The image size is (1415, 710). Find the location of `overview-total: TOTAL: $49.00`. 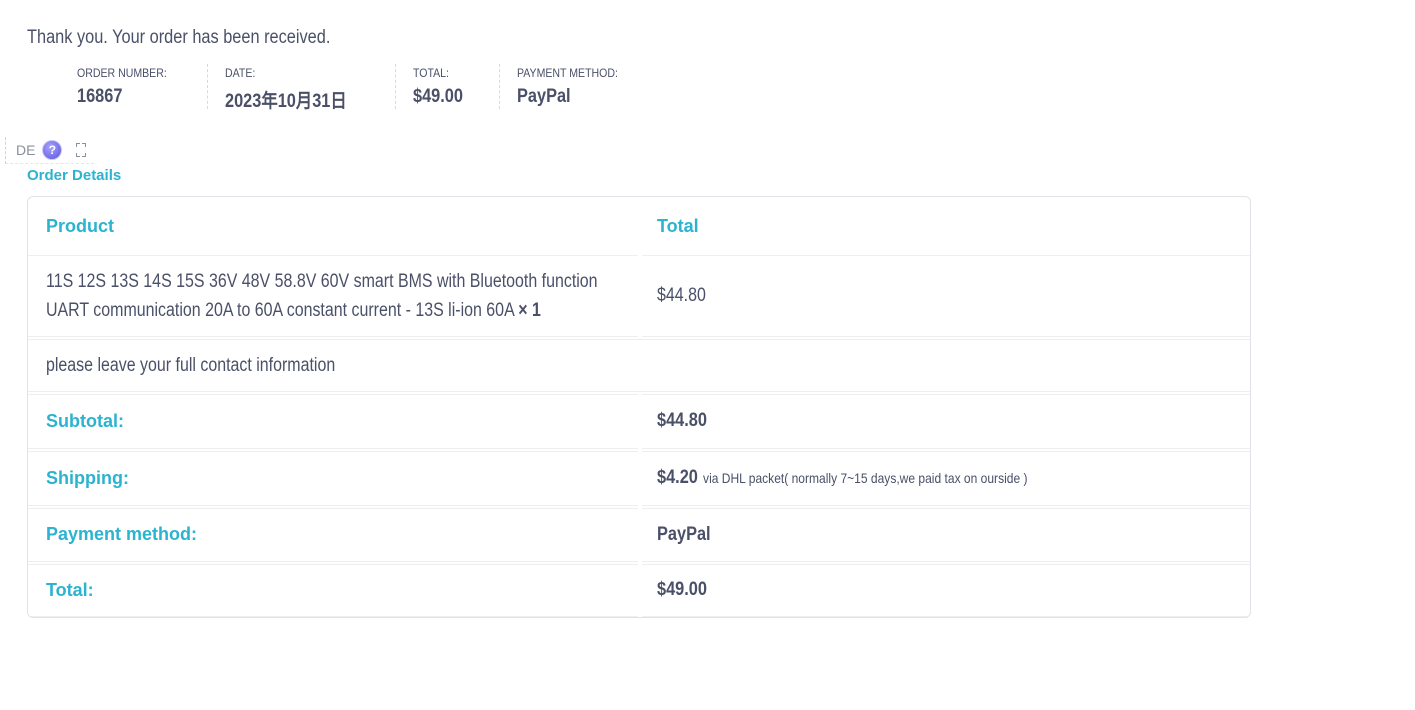

overview-total: TOTAL: $49.00 is located at coordinates (448, 86).